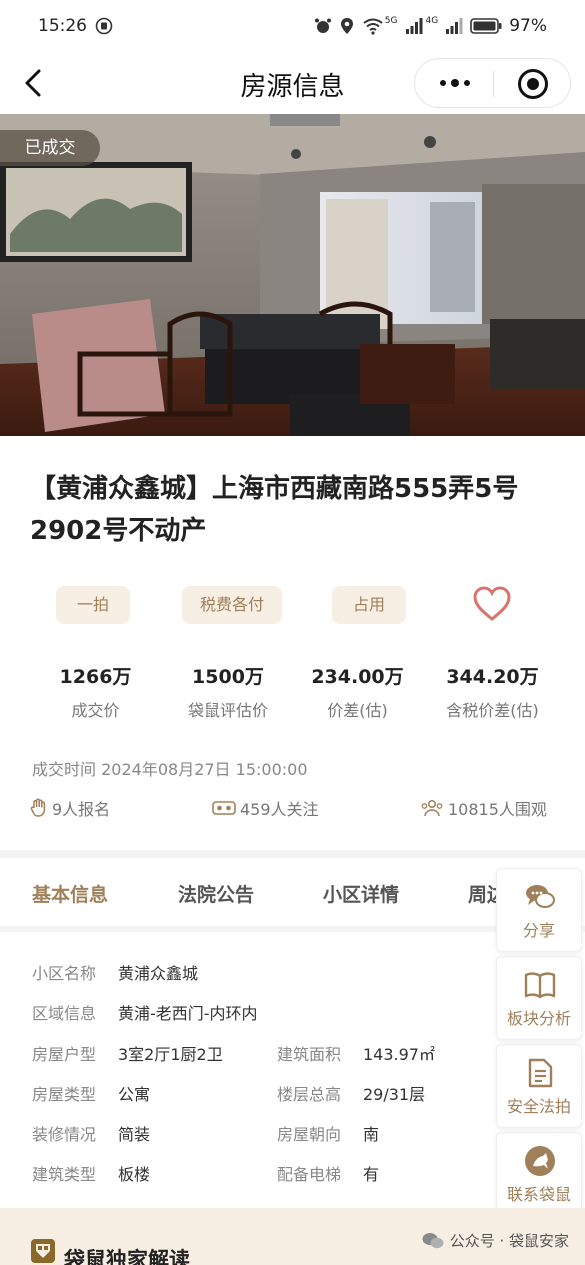 The width and height of the screenshot is (585, 1265). I want to click on info-building-type: 建筑类型 板楼, so click(91, 1173).